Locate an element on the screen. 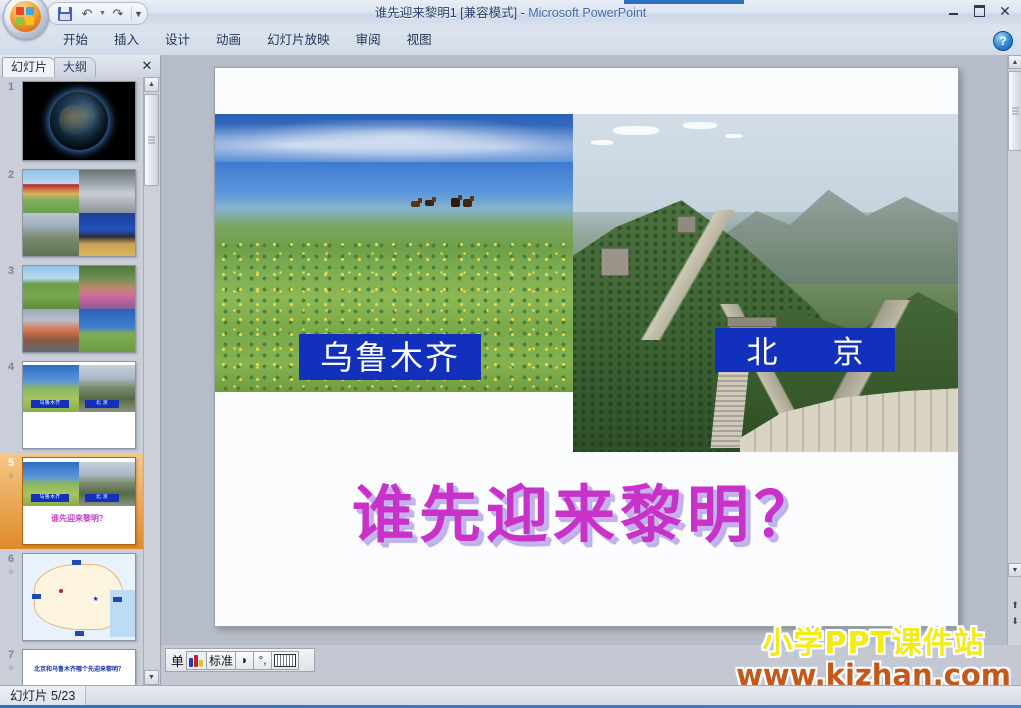  undo-dropdown-caret-icon: ▼ is located at coordinates (102, 13).